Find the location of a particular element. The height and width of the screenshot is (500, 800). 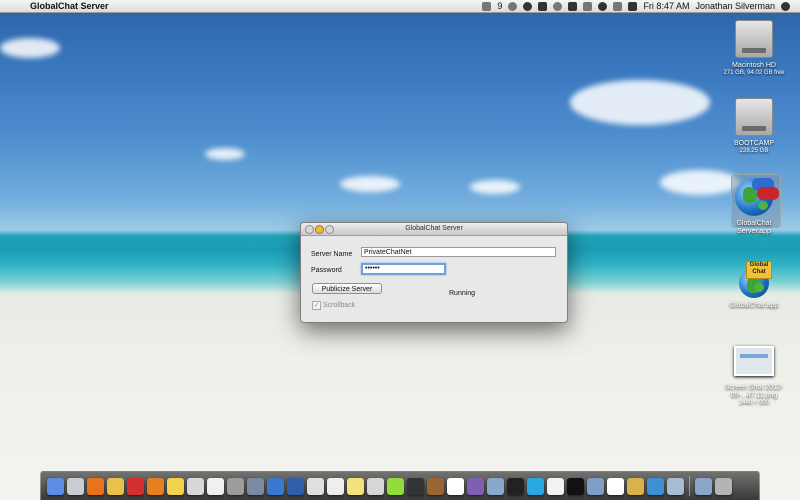

dropbox-icon is located at coordinates (528, 6).